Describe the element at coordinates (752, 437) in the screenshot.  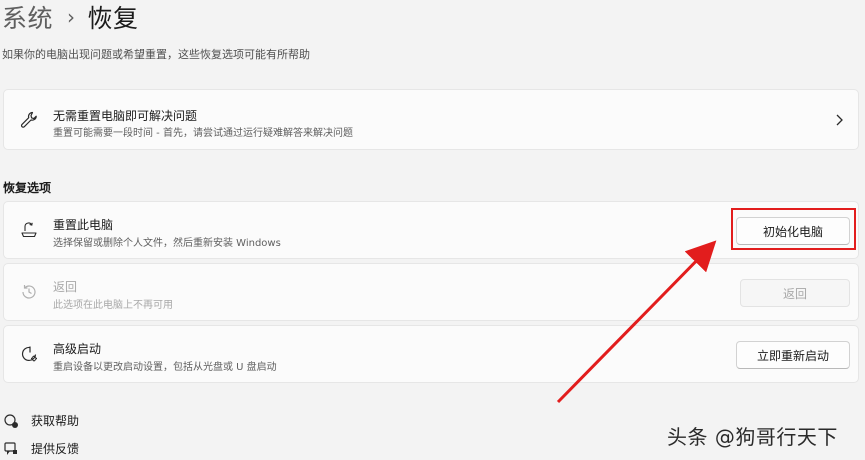
I see `watermark: 头条 @狗哥行天下` at that location.